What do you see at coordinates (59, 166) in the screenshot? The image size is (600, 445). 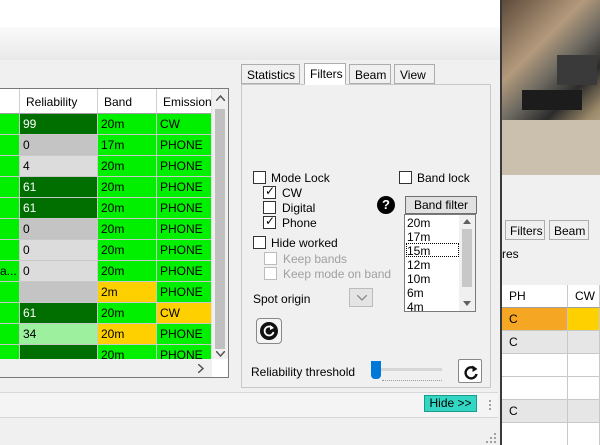 I see `reliability-cell: 4` at bounding box center [59, 166].